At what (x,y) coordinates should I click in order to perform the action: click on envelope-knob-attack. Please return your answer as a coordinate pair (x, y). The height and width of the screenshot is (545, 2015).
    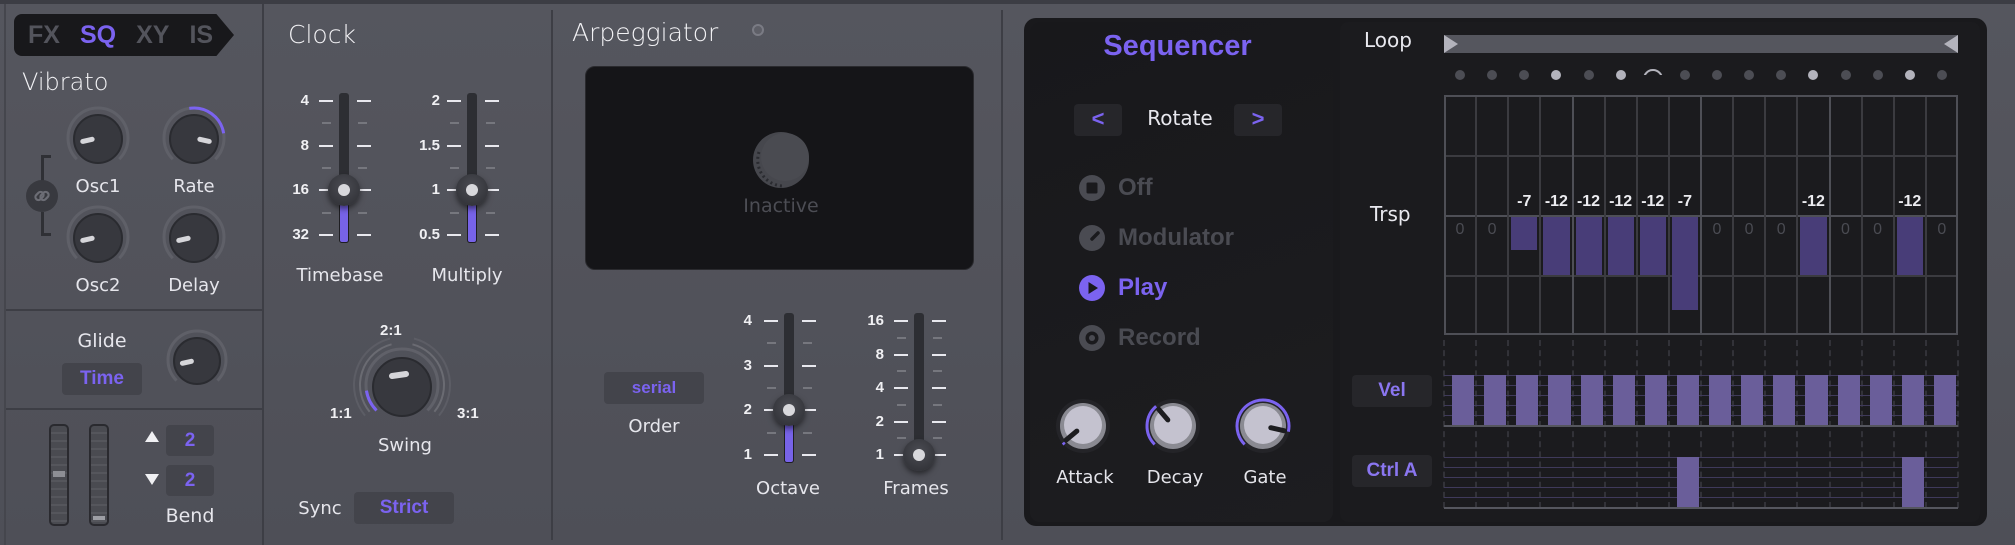
    Looking at the image, I should click on (1083, 426).